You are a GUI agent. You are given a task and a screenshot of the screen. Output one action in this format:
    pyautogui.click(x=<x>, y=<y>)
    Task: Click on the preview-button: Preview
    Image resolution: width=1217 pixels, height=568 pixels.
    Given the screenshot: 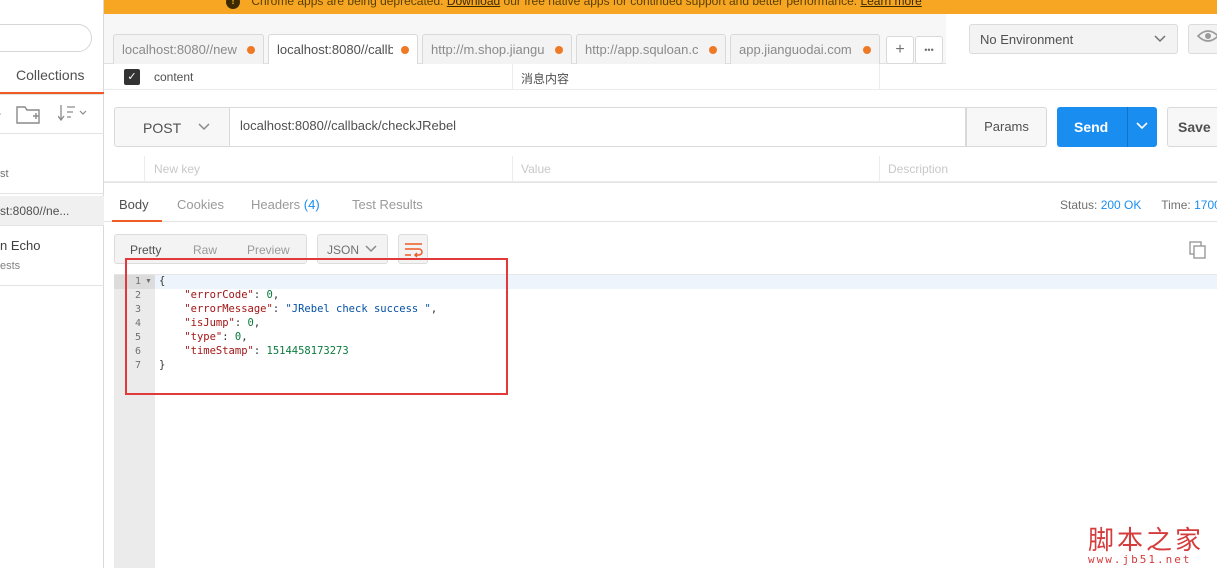 What is the action you would take?
    pyautogui.click(x=268, y=250)
    